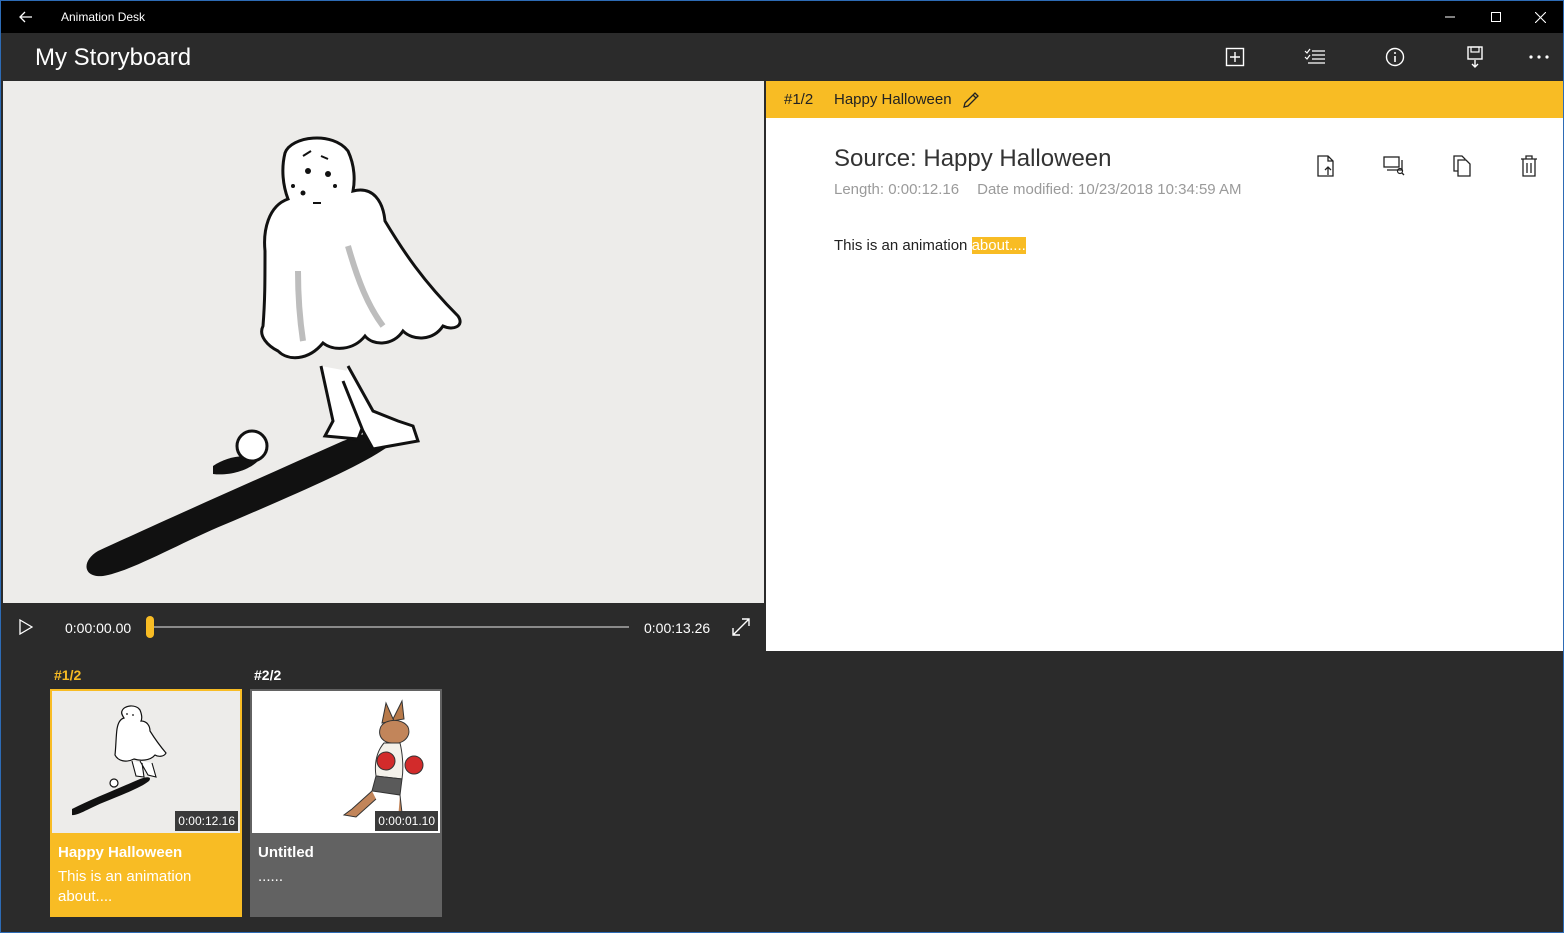 The image size is (1564, 933). I want to click on player-controls: 0:00:00.00 0:00:13.26, so click(383, 627).